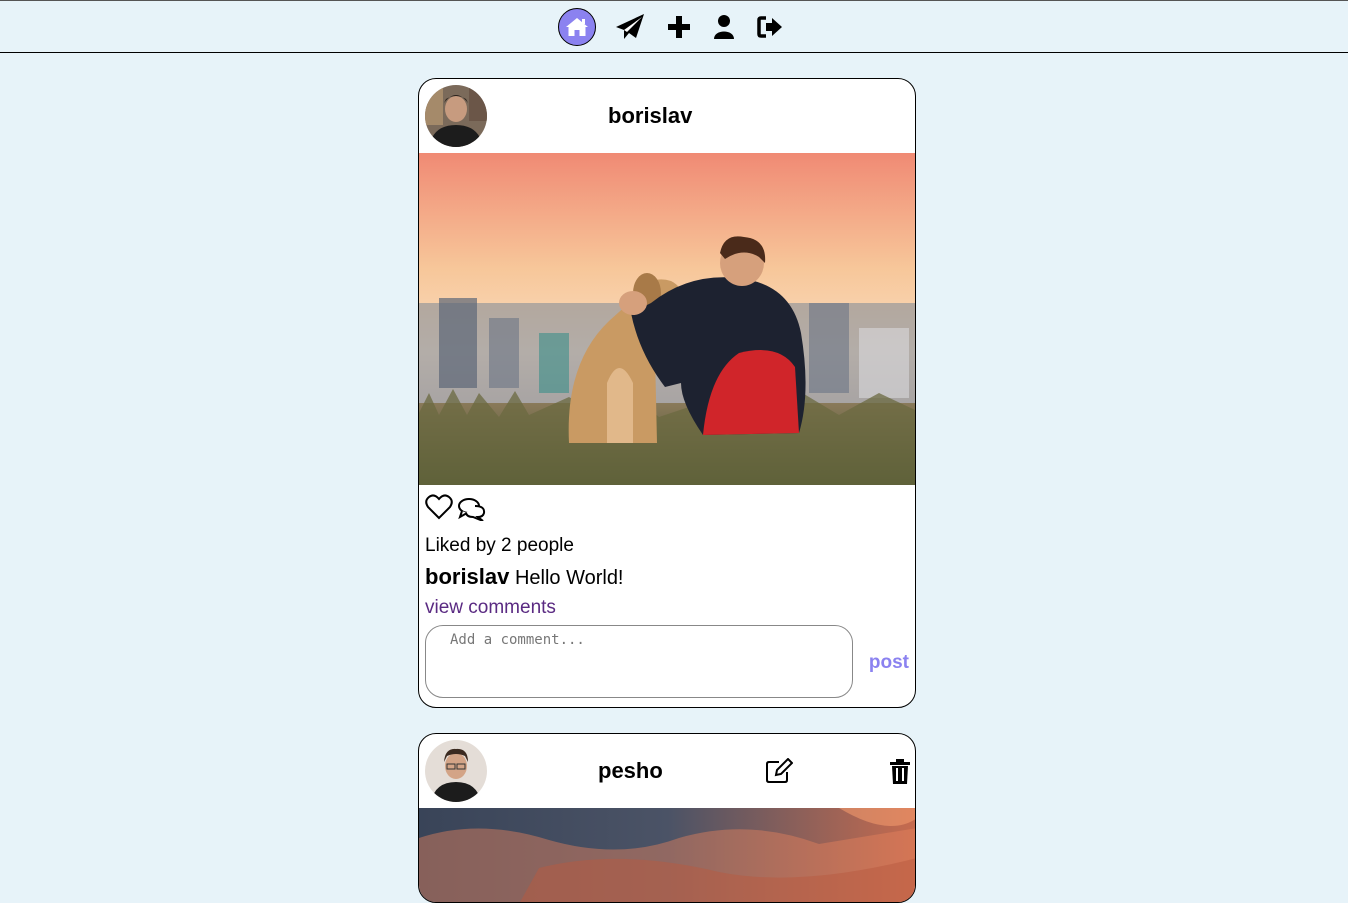  What do you see at coordinates (679, 27) in the screenshot?
I see `plus-icon` at bounding box center [679, 27].